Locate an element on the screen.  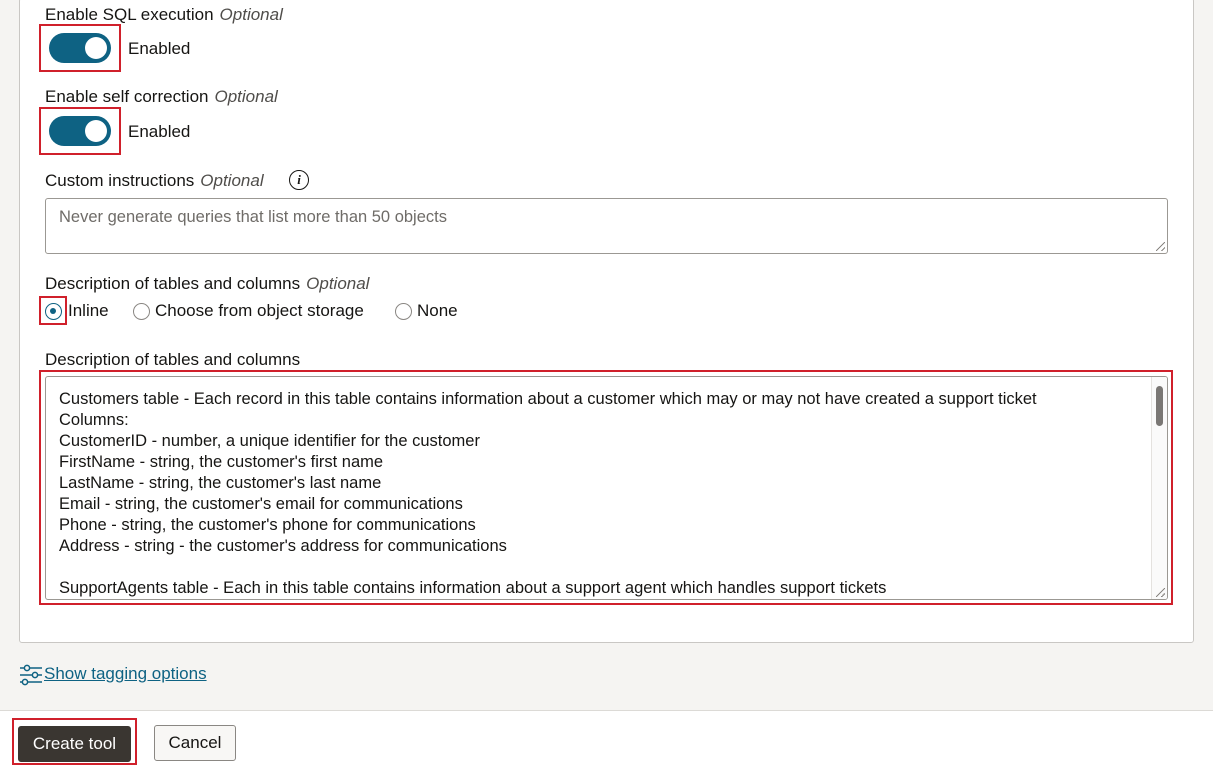
self-correction-label-text: Enable self correction is located at coordinates (127, 96).